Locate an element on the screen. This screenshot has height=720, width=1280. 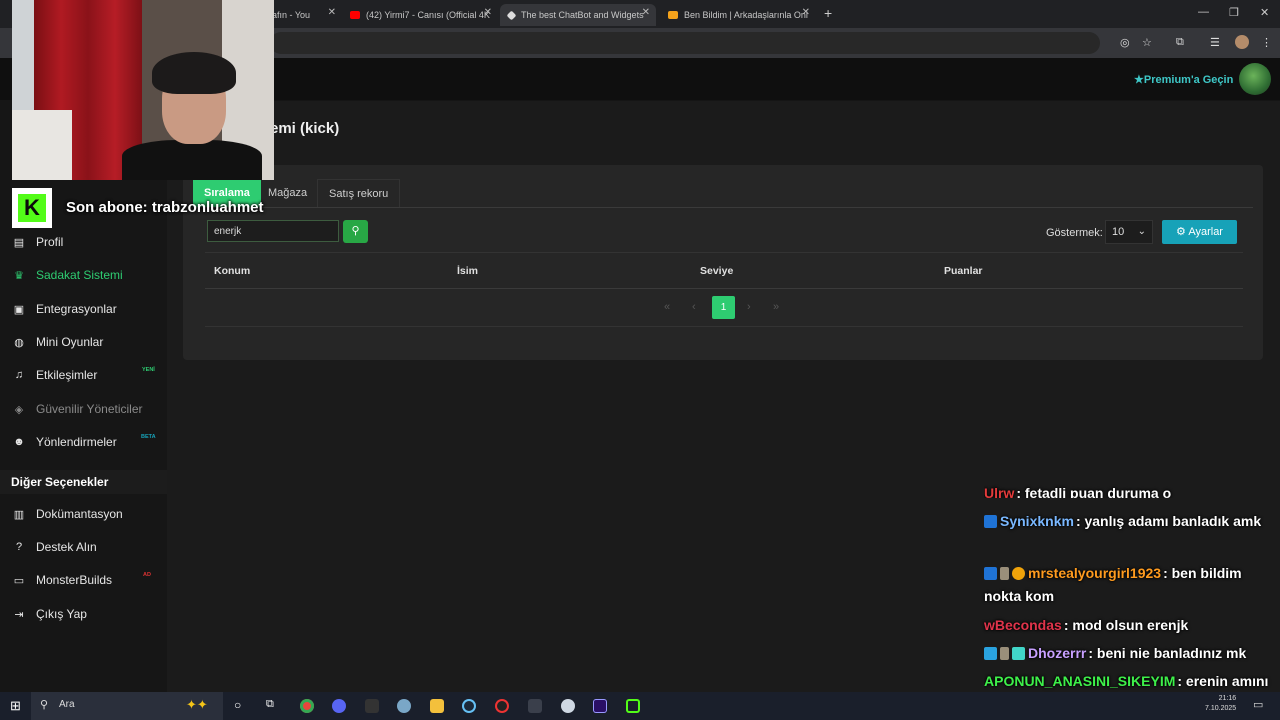
column-header-konum: Konum is located at coordinates (232, 271).